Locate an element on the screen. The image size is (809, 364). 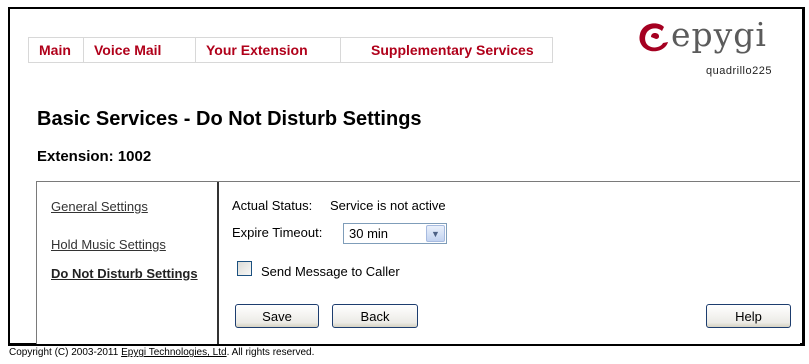
save-button: Save is located at coordinates (277, 316).